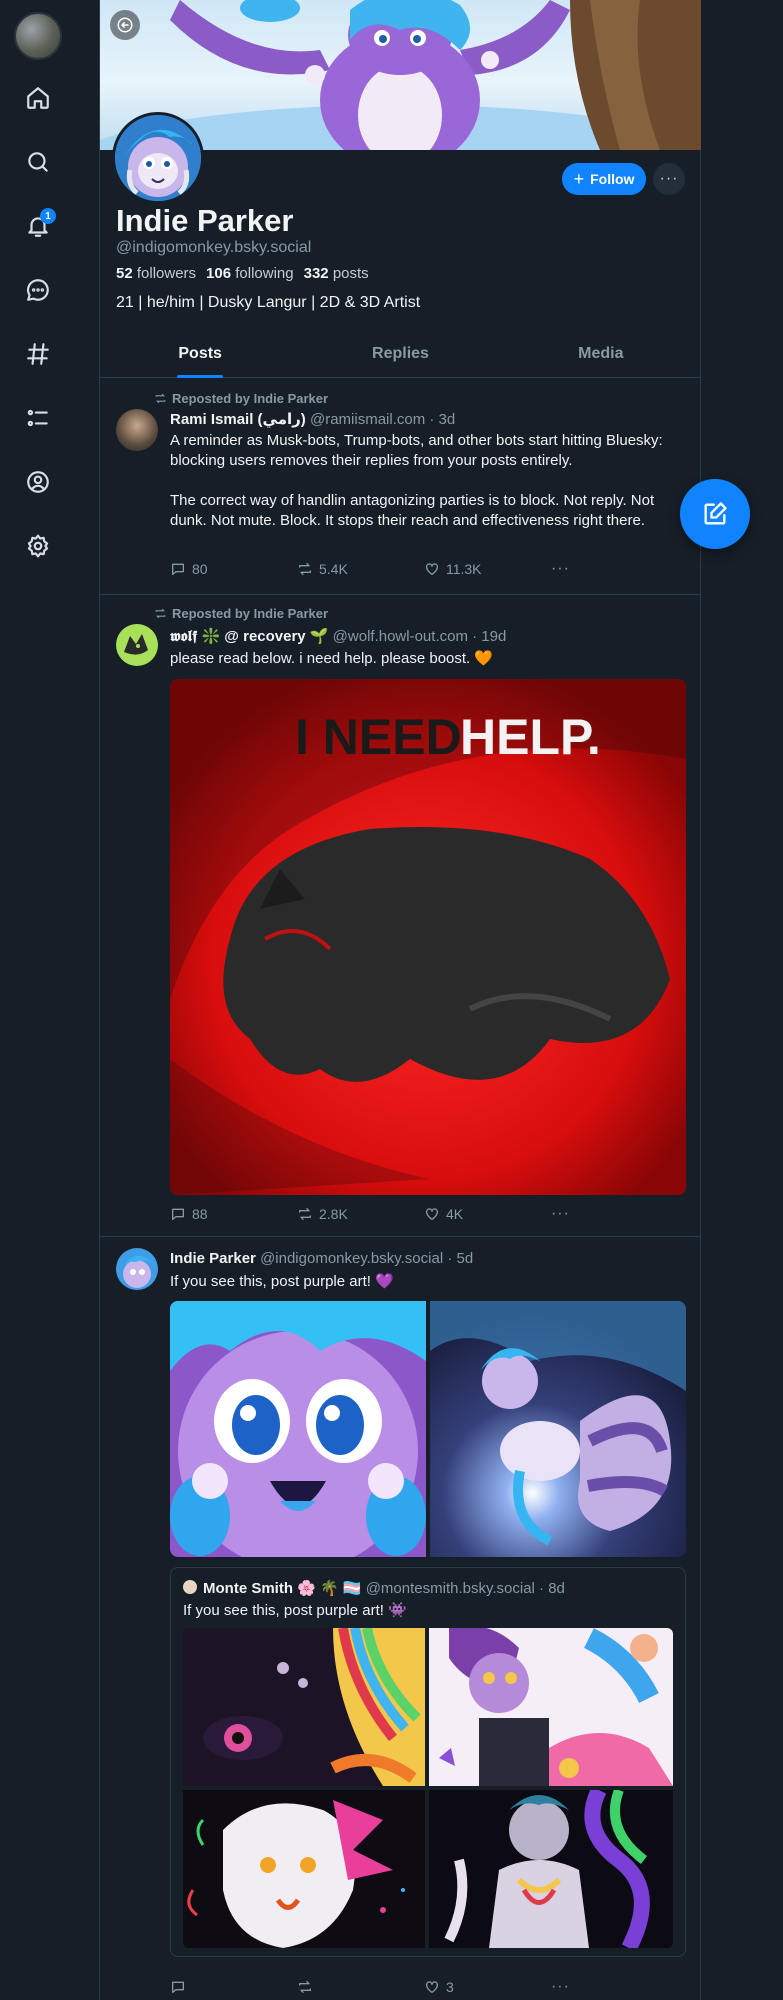 The image size is (783, 2000). Describe the element at coordinates (238, 419) in the screenshot. I see `post-author-name: Rami Ismail (رامي)` at that location.